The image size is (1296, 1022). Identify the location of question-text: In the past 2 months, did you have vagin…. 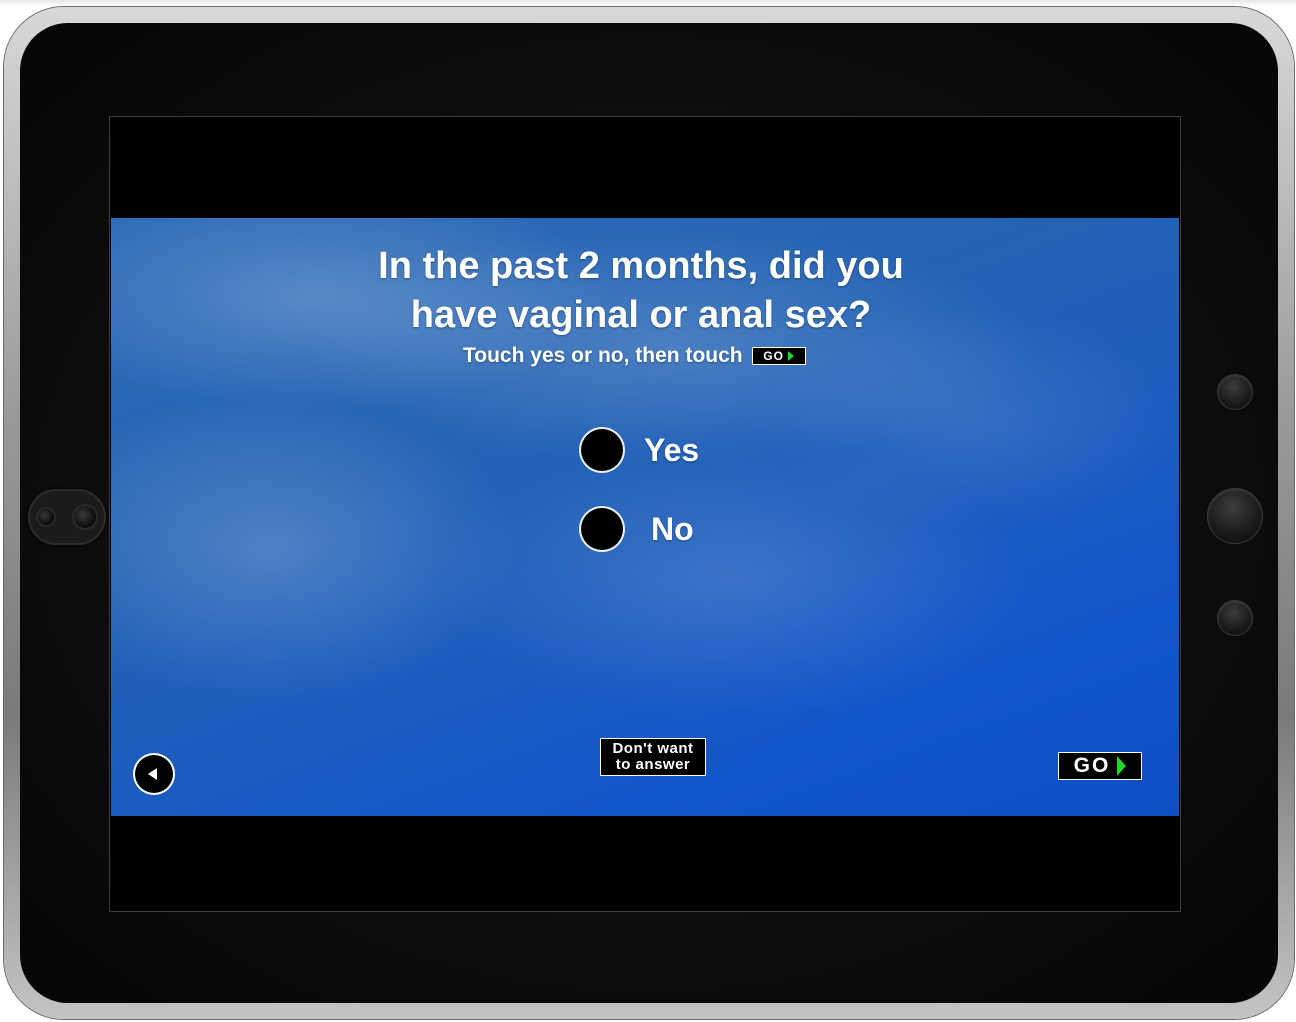
(641, 291).